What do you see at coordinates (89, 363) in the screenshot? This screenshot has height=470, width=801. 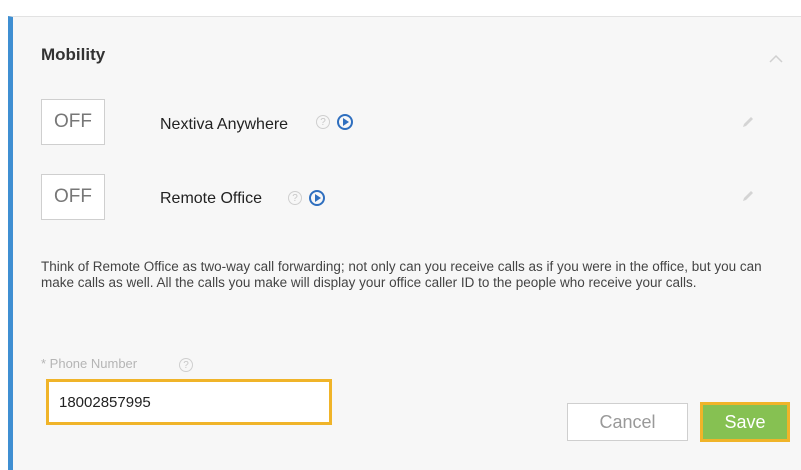 I see `phone-number-label: * Phone Number` at bounding box center [89, 363].